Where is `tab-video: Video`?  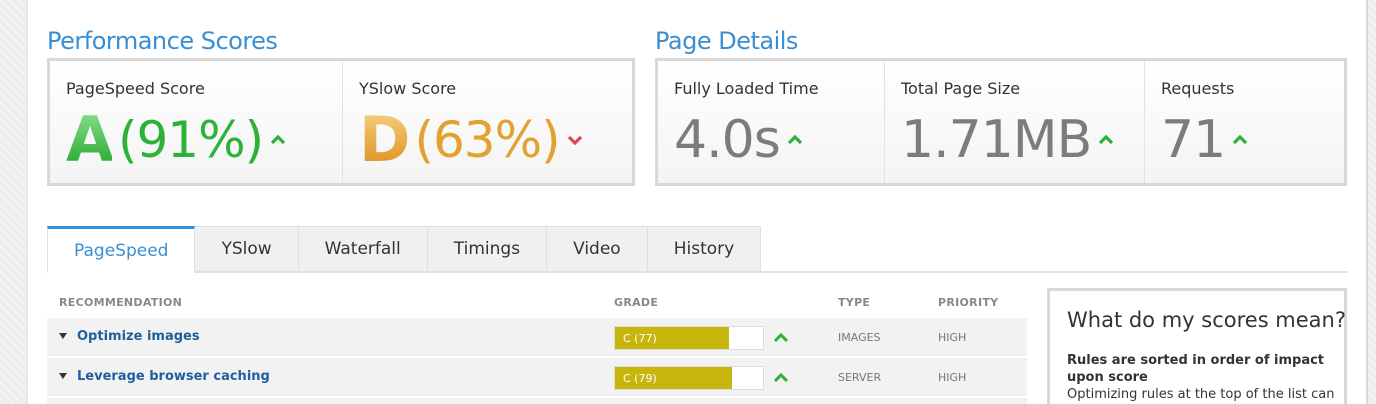
tab-video: Video is located at coordinates (597, 249).